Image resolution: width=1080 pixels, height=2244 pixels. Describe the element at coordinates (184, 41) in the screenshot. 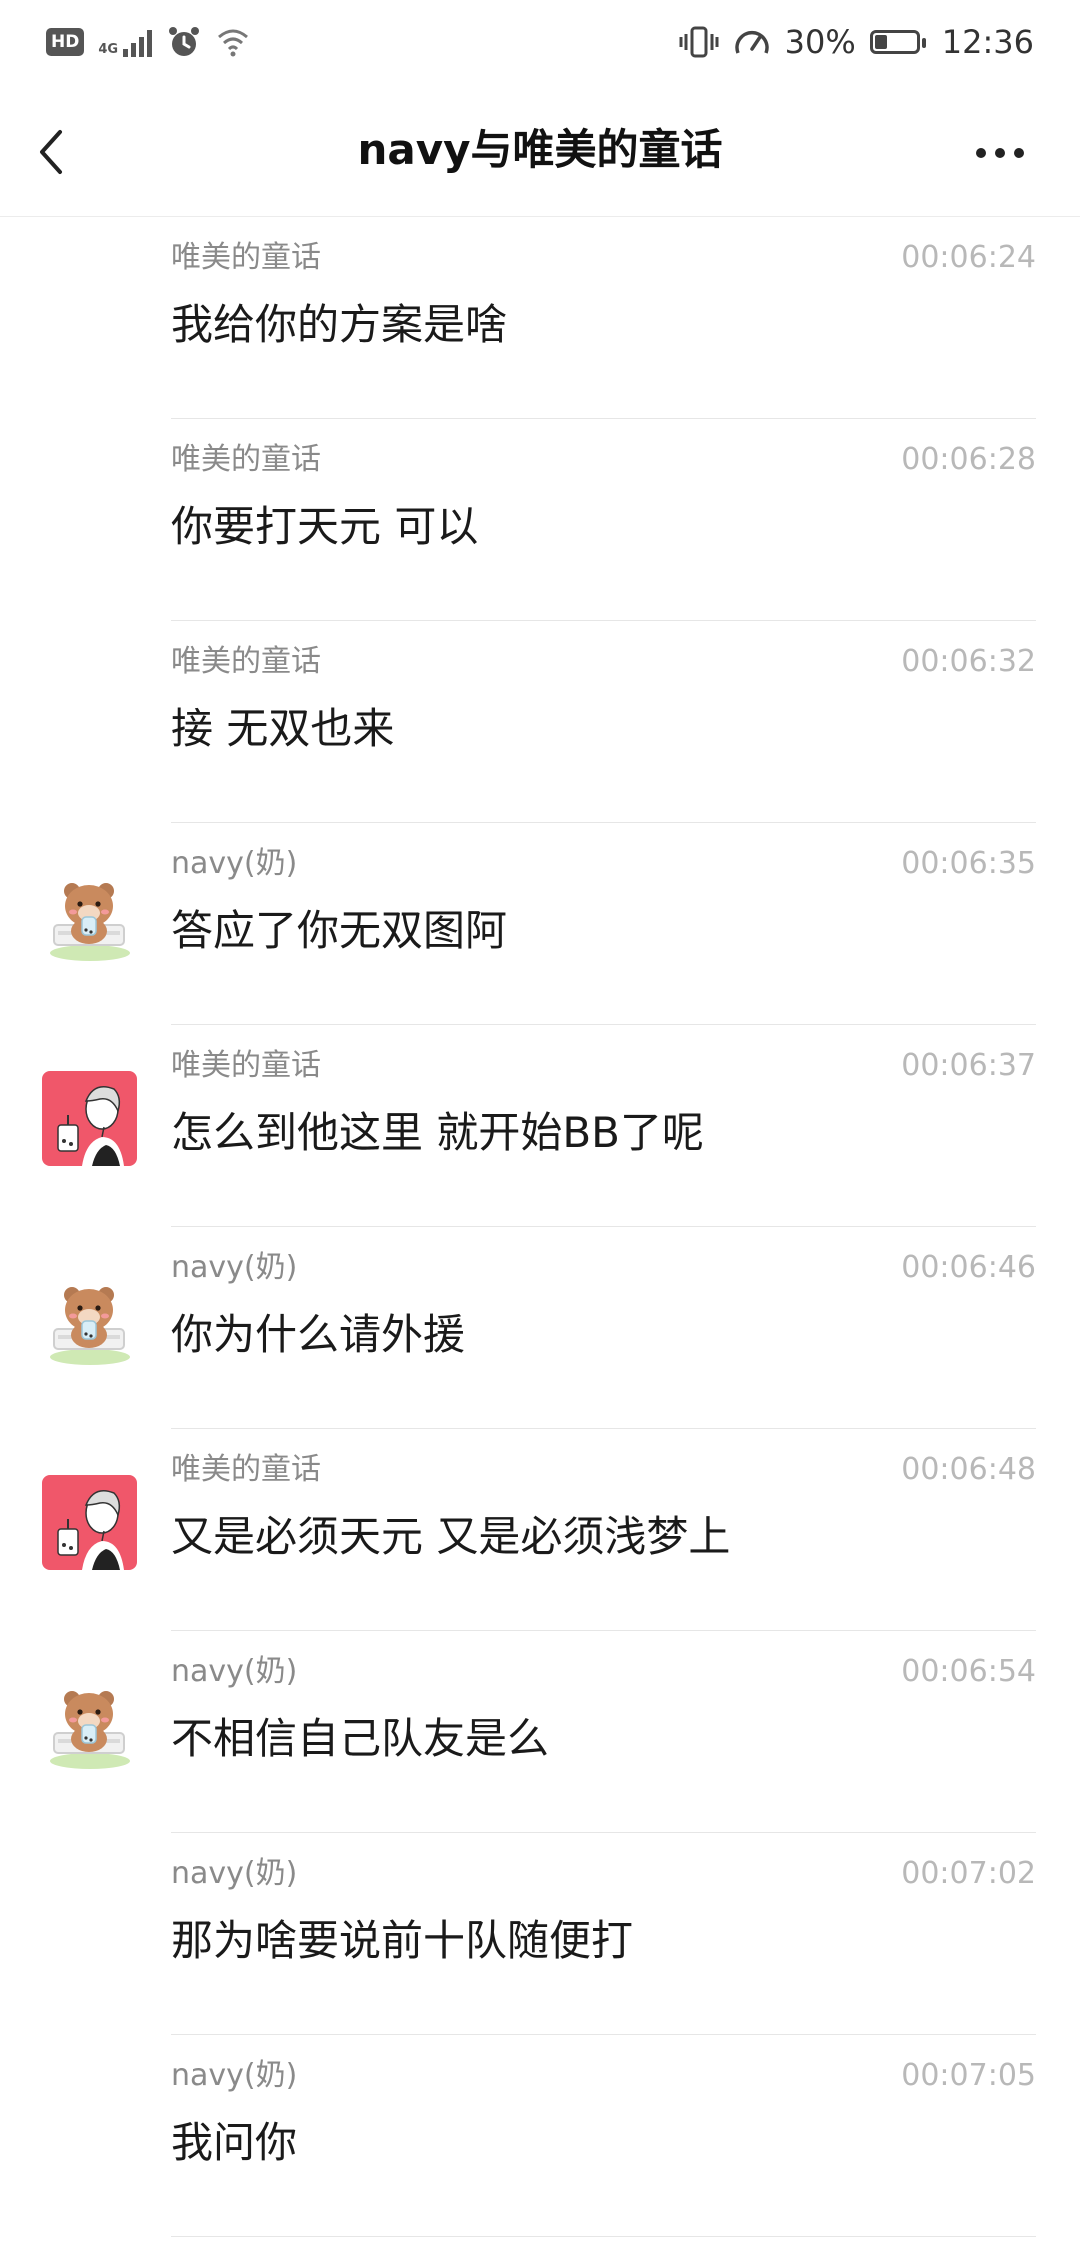

I see `alarm-icon` at that location.